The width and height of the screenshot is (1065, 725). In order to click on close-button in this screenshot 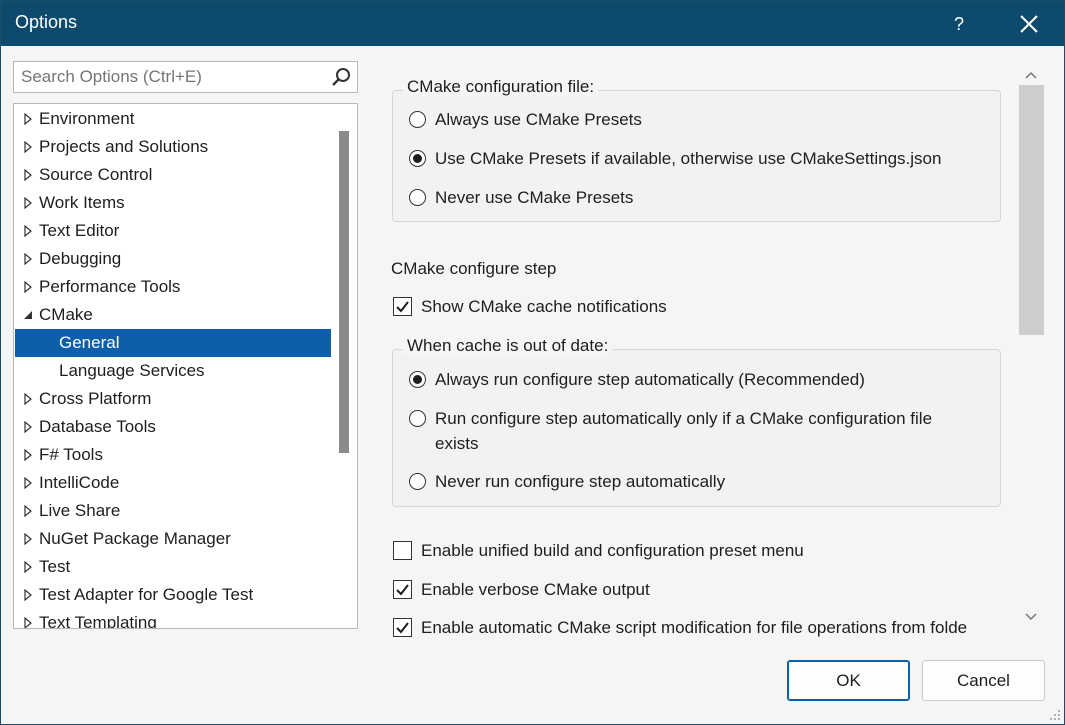, I will do `click(1029, 24)`.